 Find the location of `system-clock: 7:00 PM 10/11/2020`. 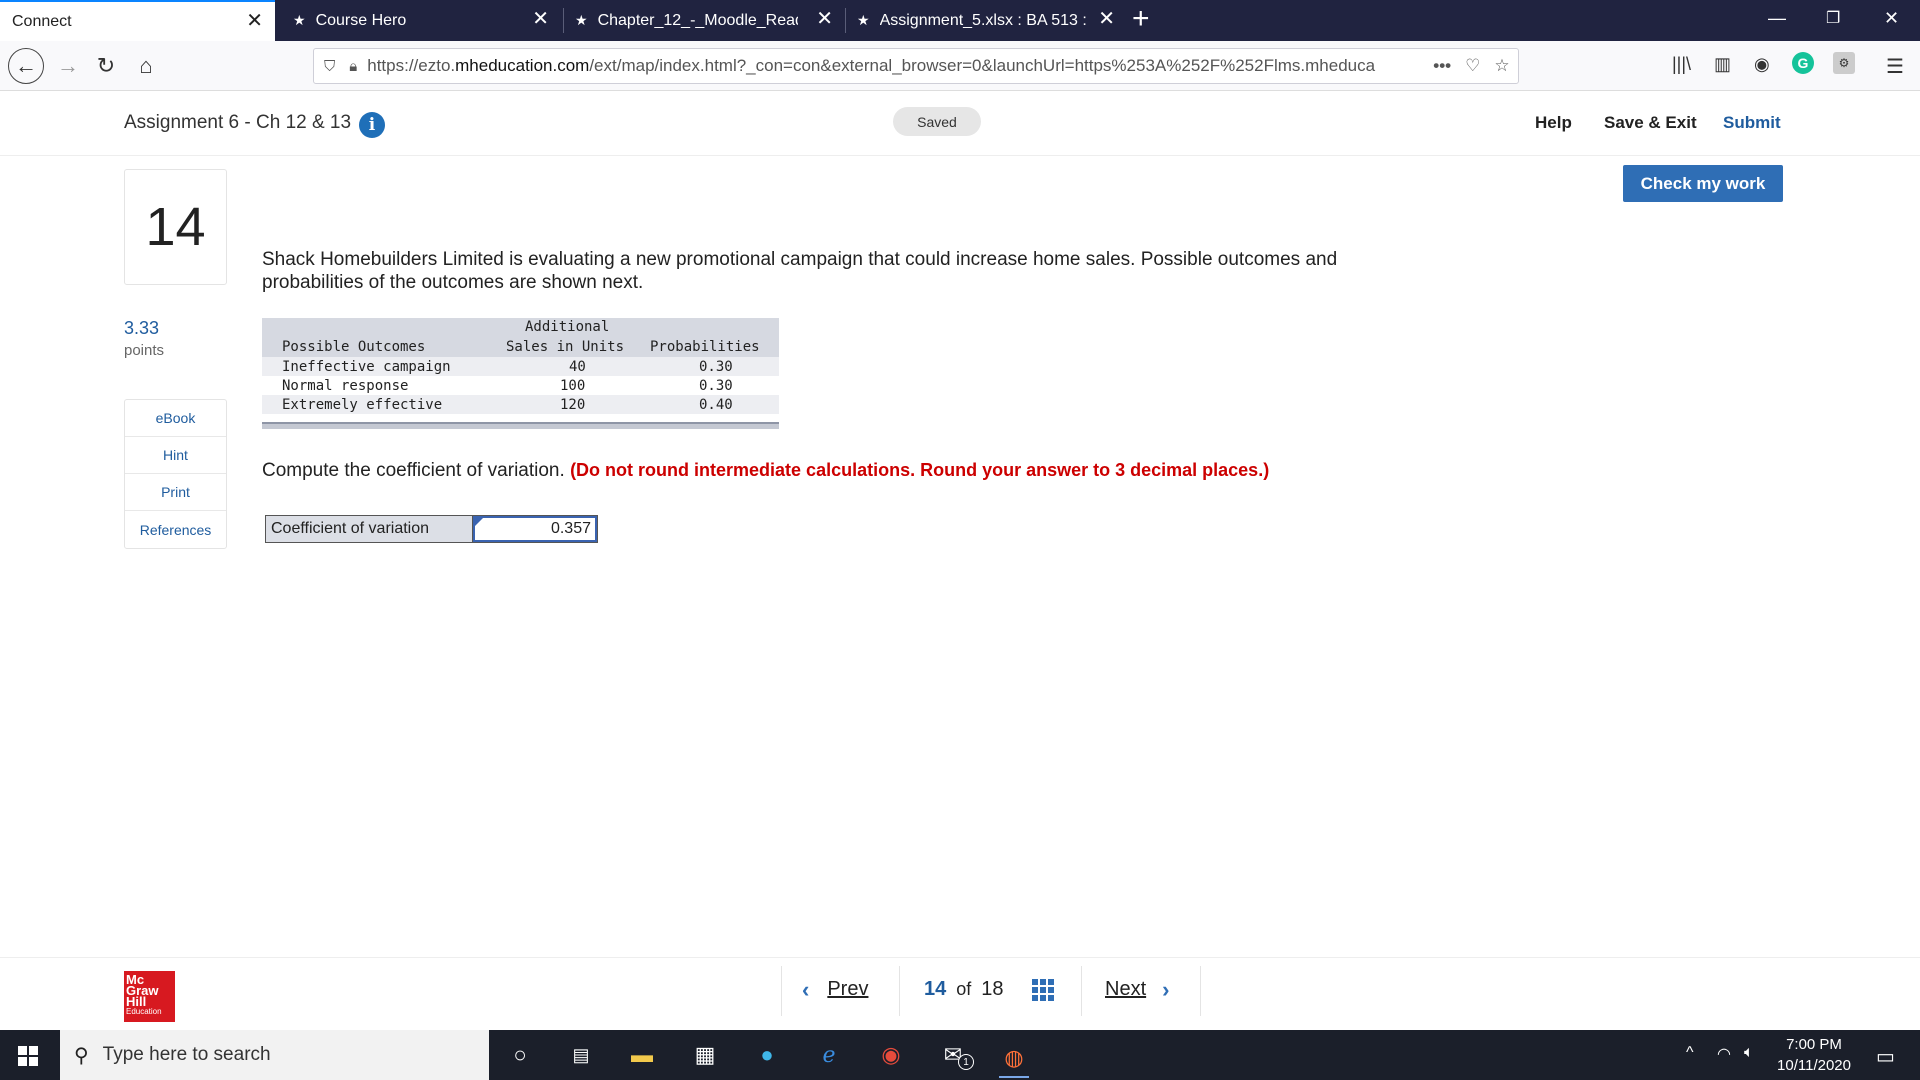

system-clock: 7:00 PM 10/11/2020 is located at coordinates (1814, 1055).